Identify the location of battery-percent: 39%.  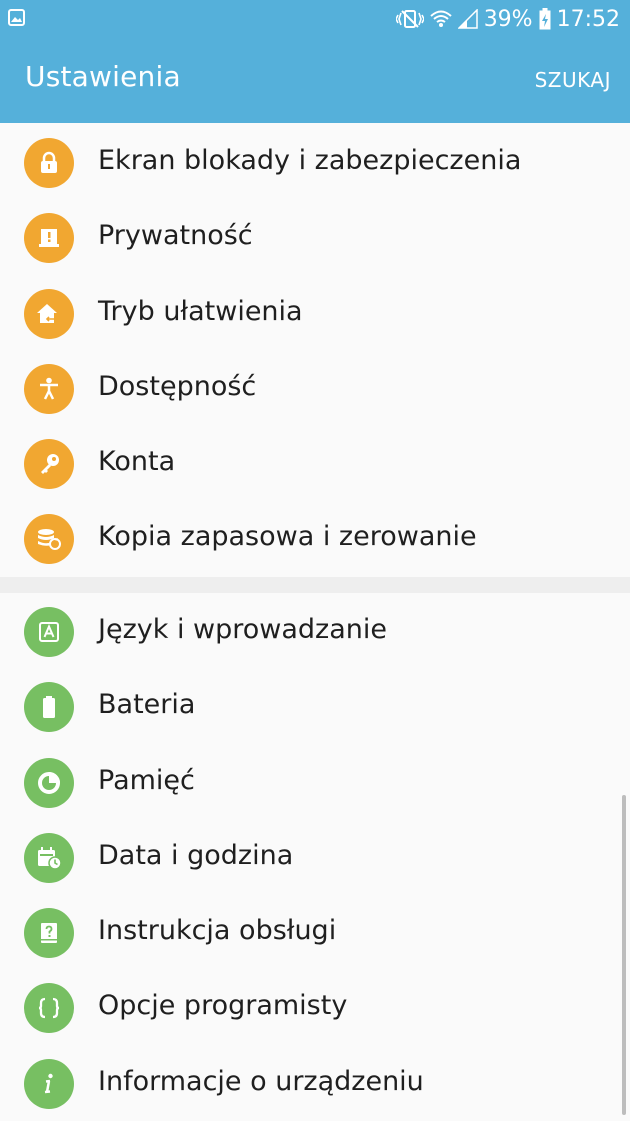
(508, 19).